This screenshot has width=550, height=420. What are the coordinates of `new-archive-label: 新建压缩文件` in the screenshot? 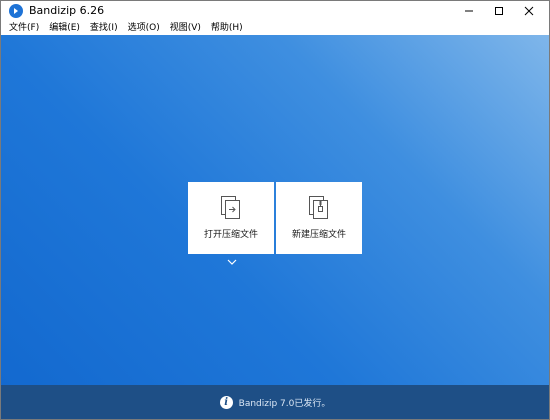 It's located at (318, 235).